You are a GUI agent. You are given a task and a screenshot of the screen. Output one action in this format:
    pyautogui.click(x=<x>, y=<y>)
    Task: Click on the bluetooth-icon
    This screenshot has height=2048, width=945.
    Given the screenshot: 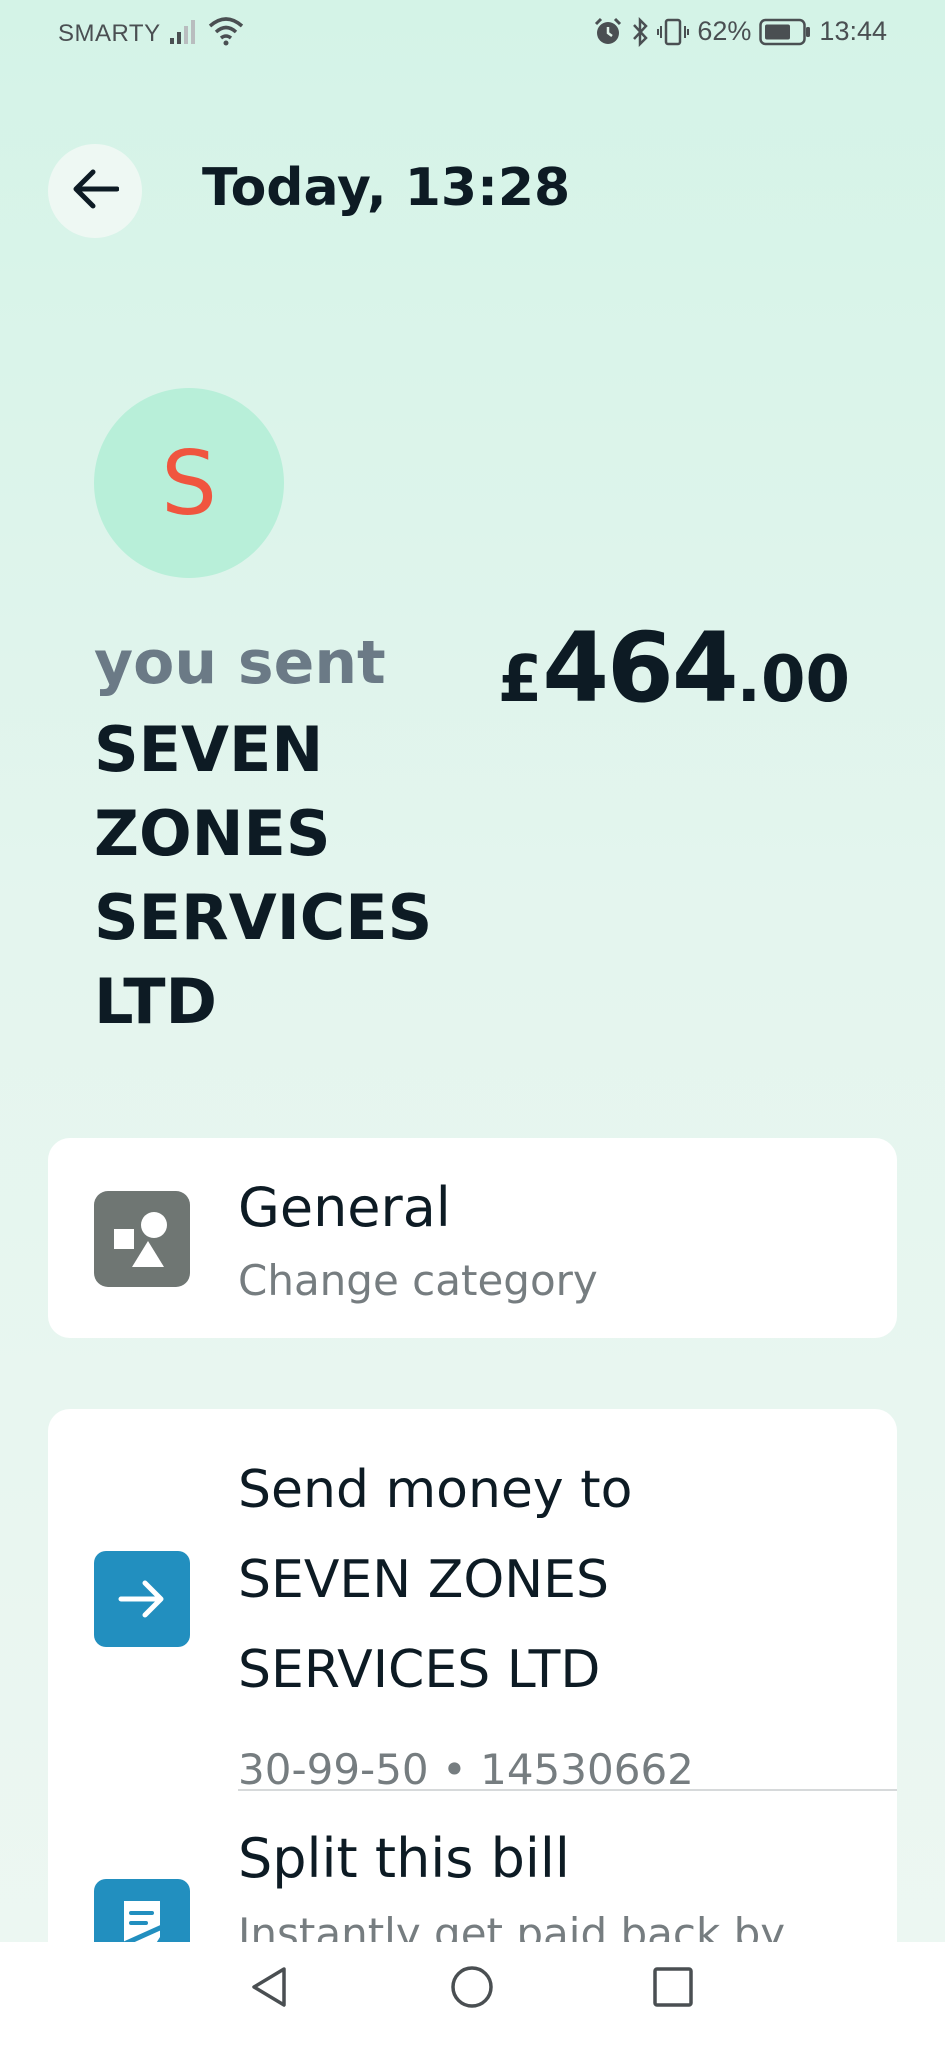 What is the action you would take?
    pyautogui.click(x=640, y=31)
    